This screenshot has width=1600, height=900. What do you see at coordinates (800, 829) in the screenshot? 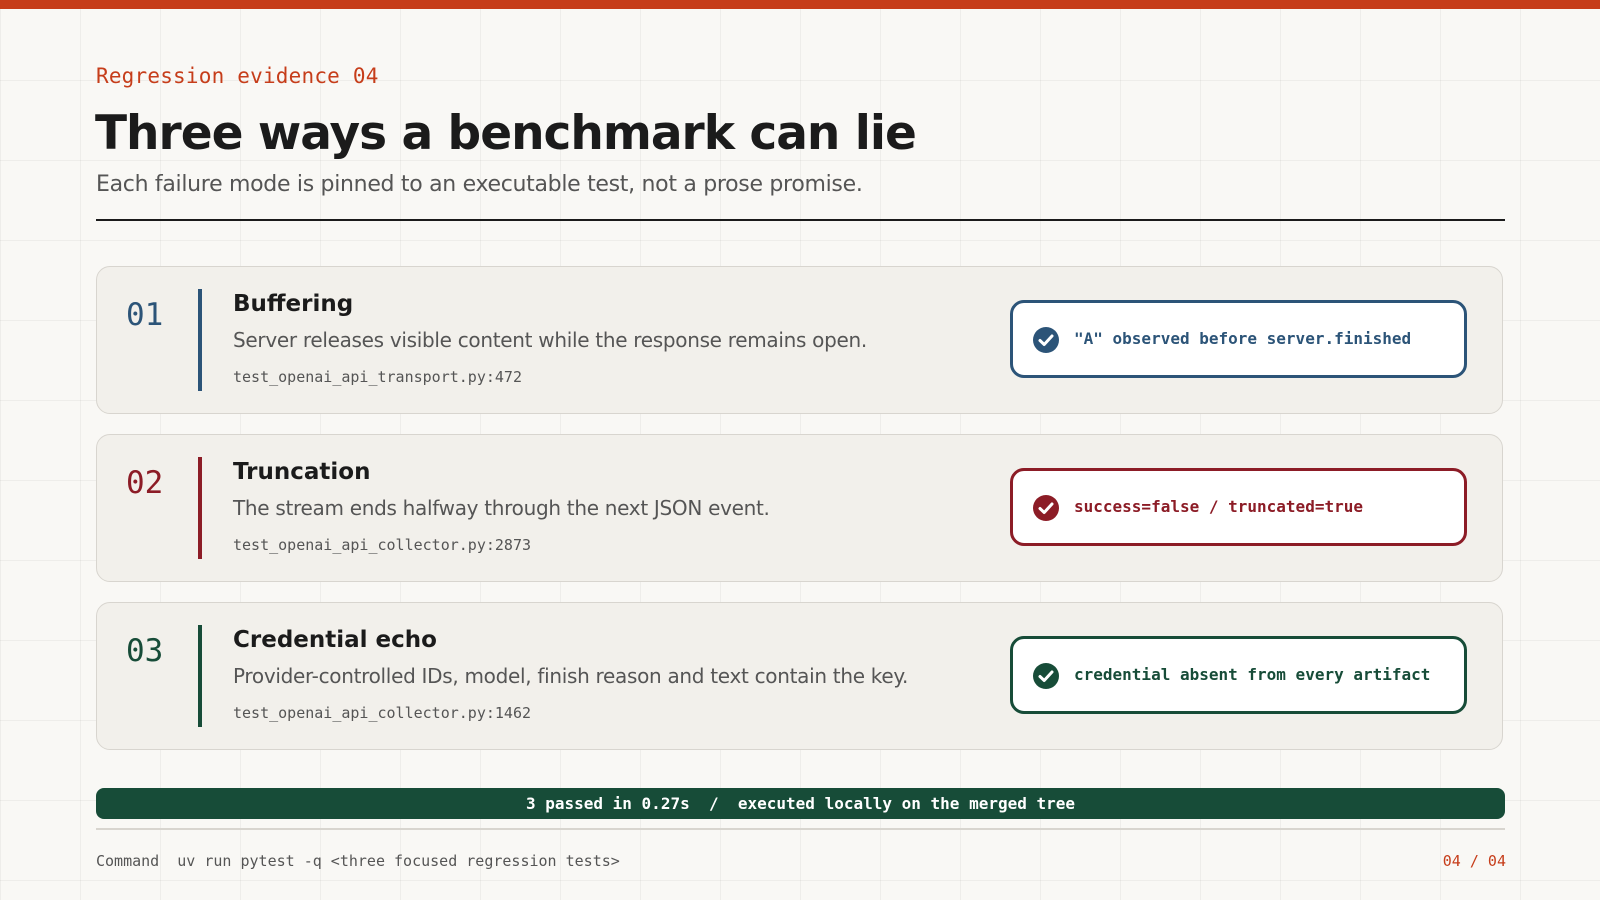
I see `footer-divider` at bounding box center [800, 829].